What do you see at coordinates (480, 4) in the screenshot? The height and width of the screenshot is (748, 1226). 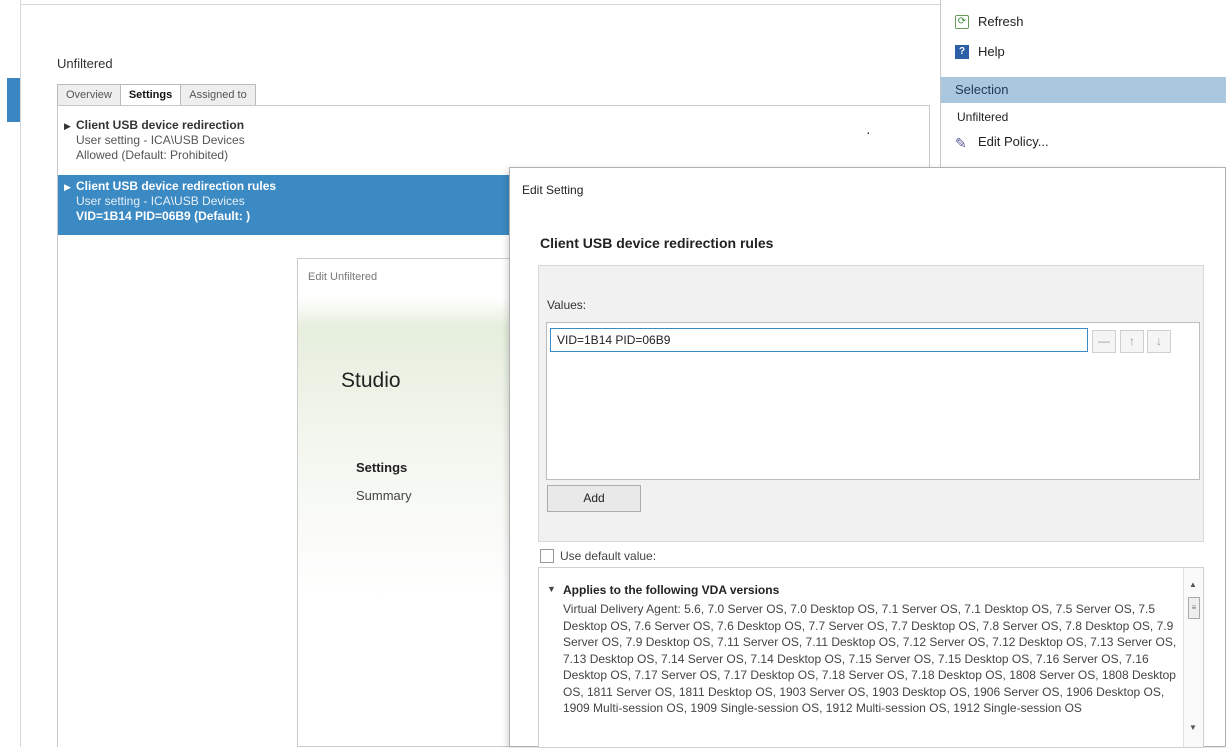 I see `top-divider` at bounding box center [480, 4].